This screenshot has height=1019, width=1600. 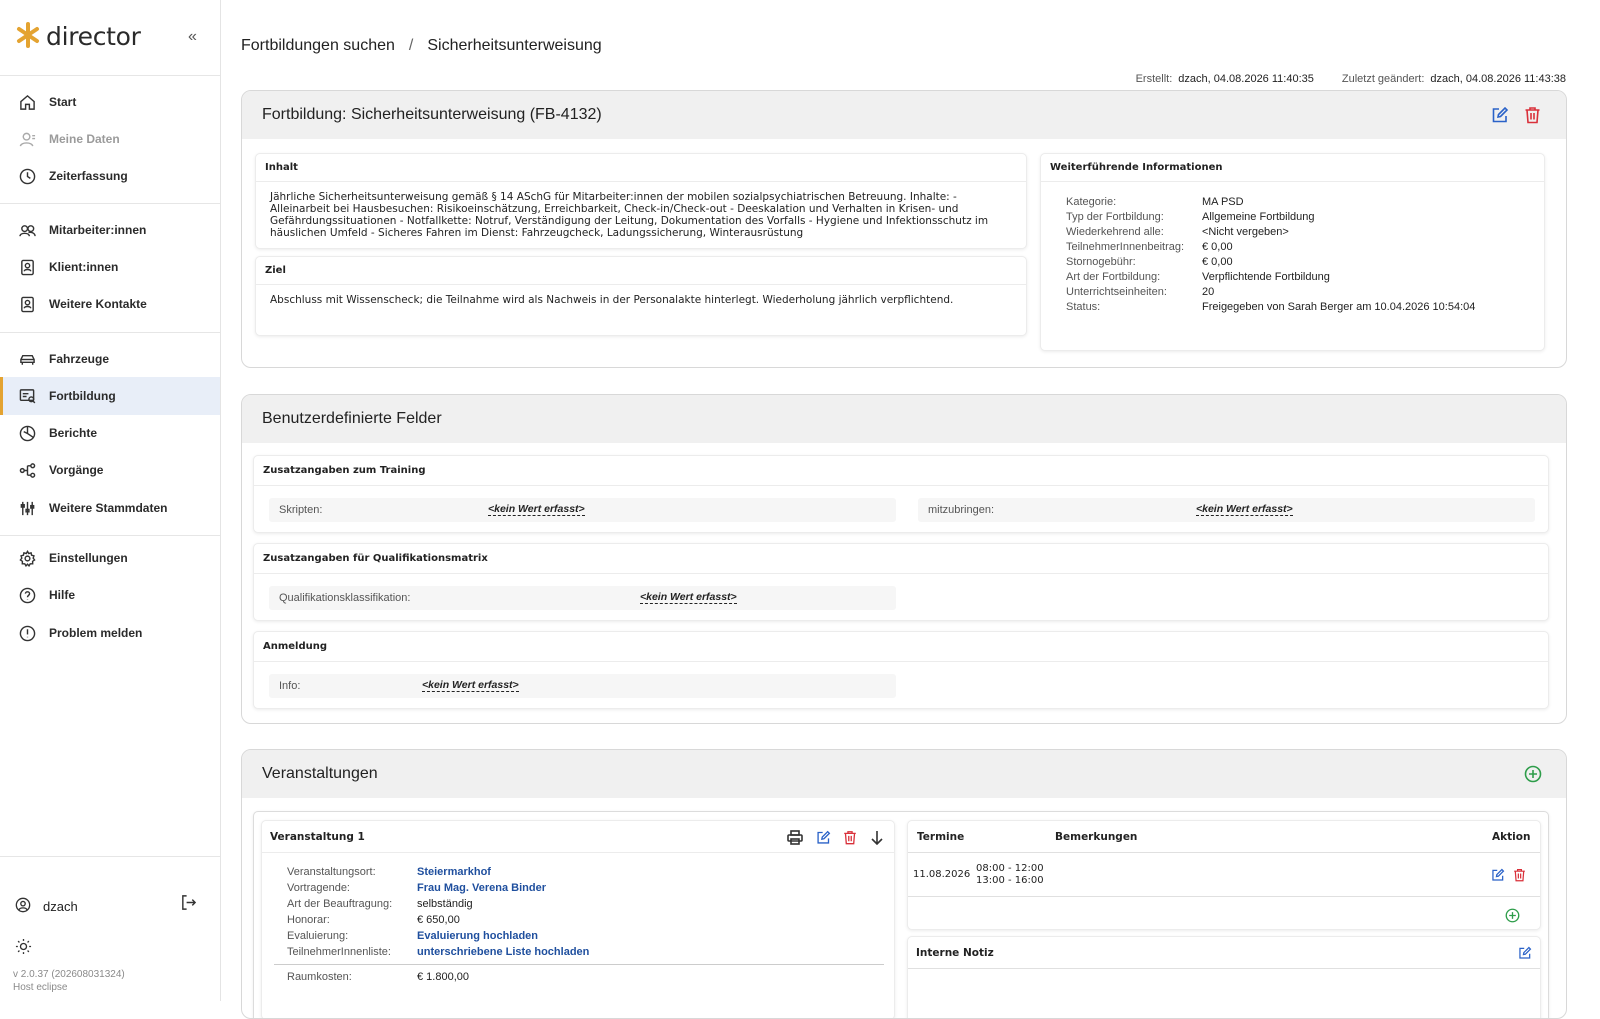 What do you see at coordinates (641, 168) in the screenshot?
I see `content-header: Inhalt` at bounding box center [641, 168].